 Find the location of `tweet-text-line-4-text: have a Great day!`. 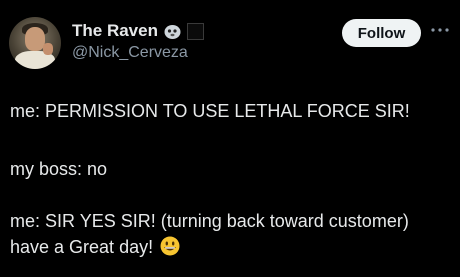

tweet-text-line-4-text: have a Great day! is located at coordinates (82, 247).